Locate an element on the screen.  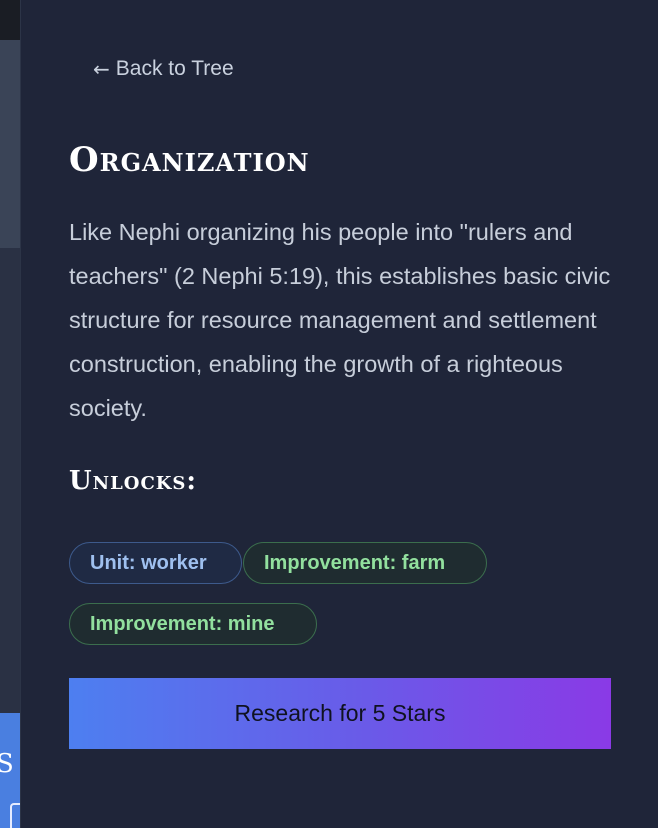
background-app-strip: S is located at coordinates (10, 414).